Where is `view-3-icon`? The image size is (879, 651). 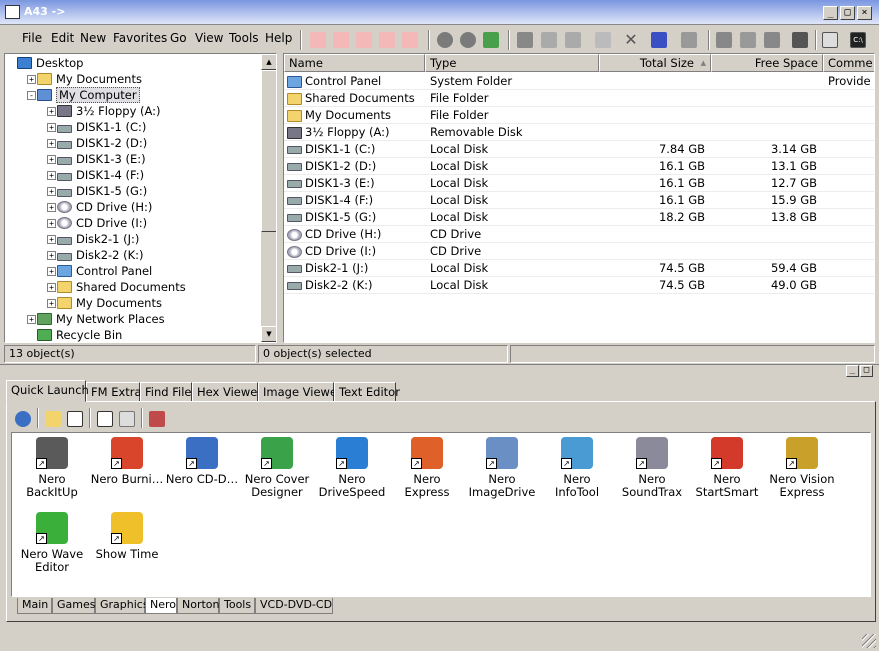 view-3-icon is located at coordinates (772, 40).